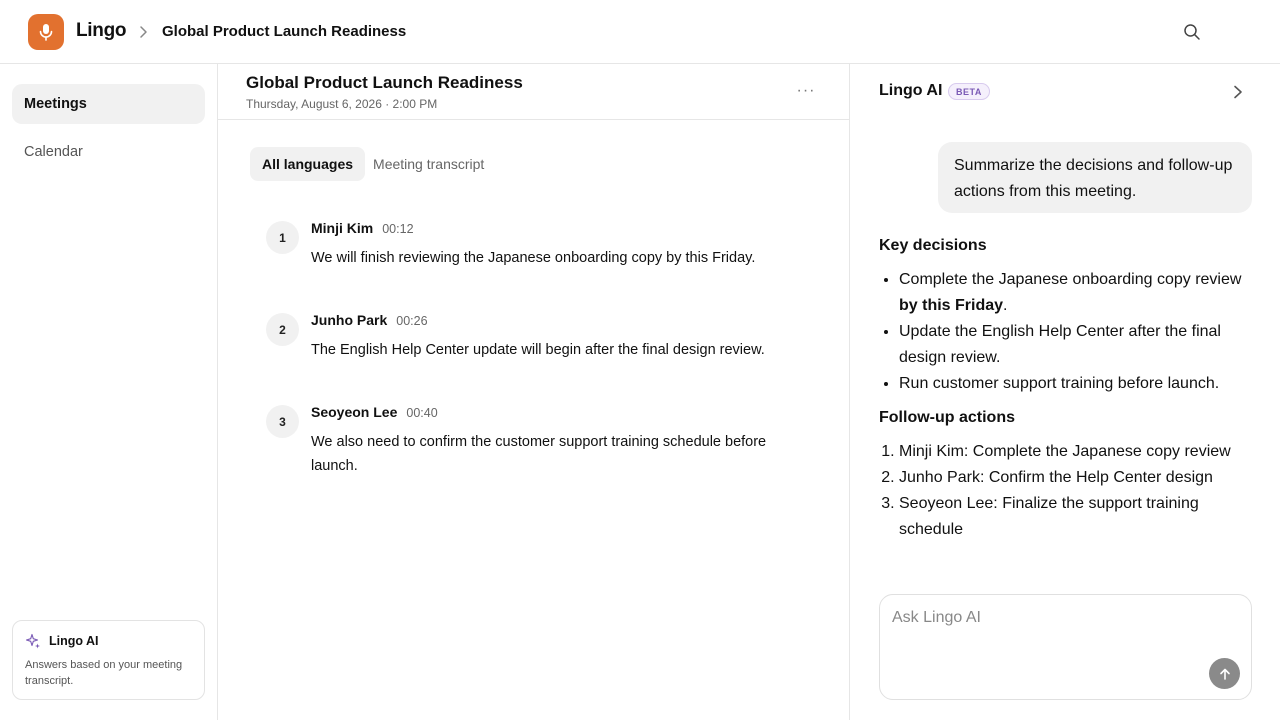  What do you see at coordinates (284, 31) in the screenshot?
I see `breadcrumb-current: Global Product Launch Readiness` at bounding box center [284, 31].